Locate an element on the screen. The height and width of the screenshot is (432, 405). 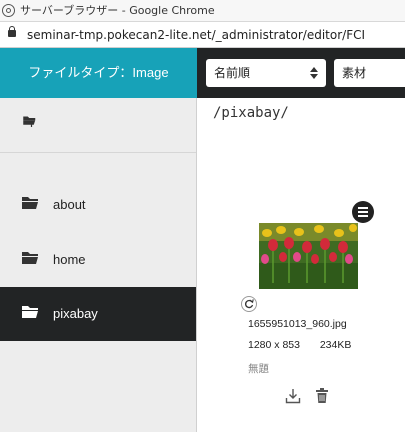
filetype-label: ファイルタイプ：Image is located at coordinates (98, 73).